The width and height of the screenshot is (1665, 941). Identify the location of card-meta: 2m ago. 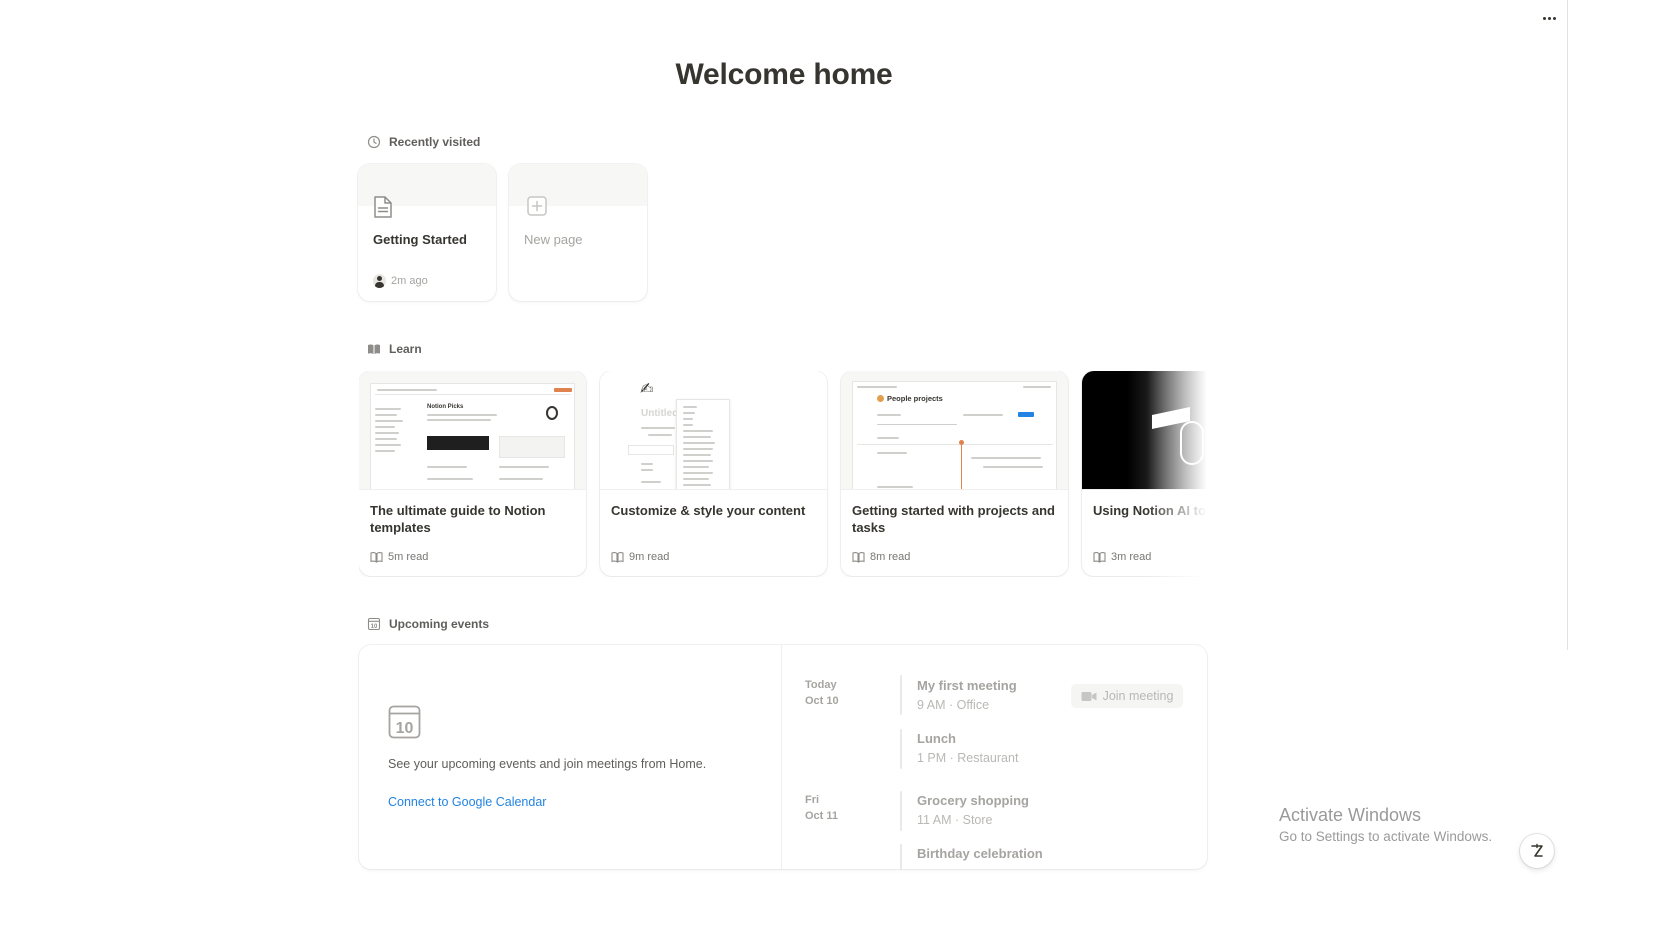
(400, 281).